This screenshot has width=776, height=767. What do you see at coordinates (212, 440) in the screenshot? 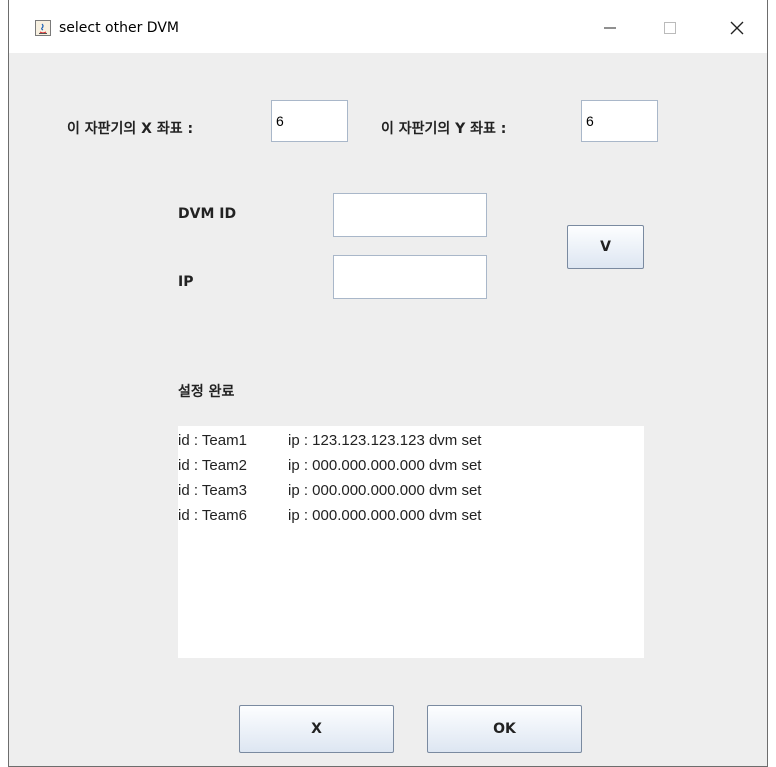
I see `log-id: id : Team1` at bounding box center [212, 440].